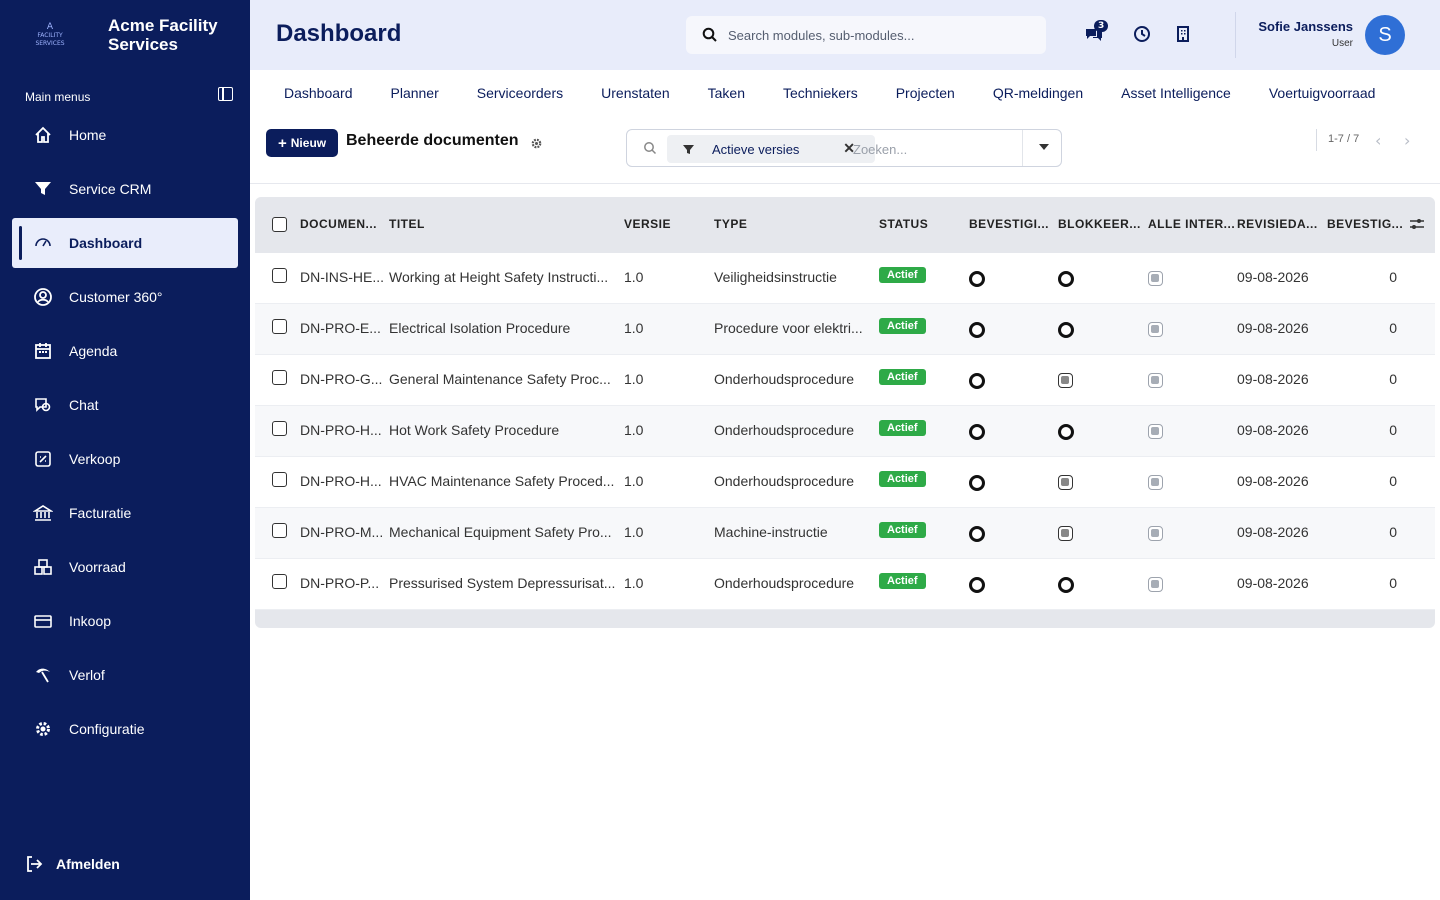  I want to click on tab-serviceorders: Serviceorders, so click(520, 93).